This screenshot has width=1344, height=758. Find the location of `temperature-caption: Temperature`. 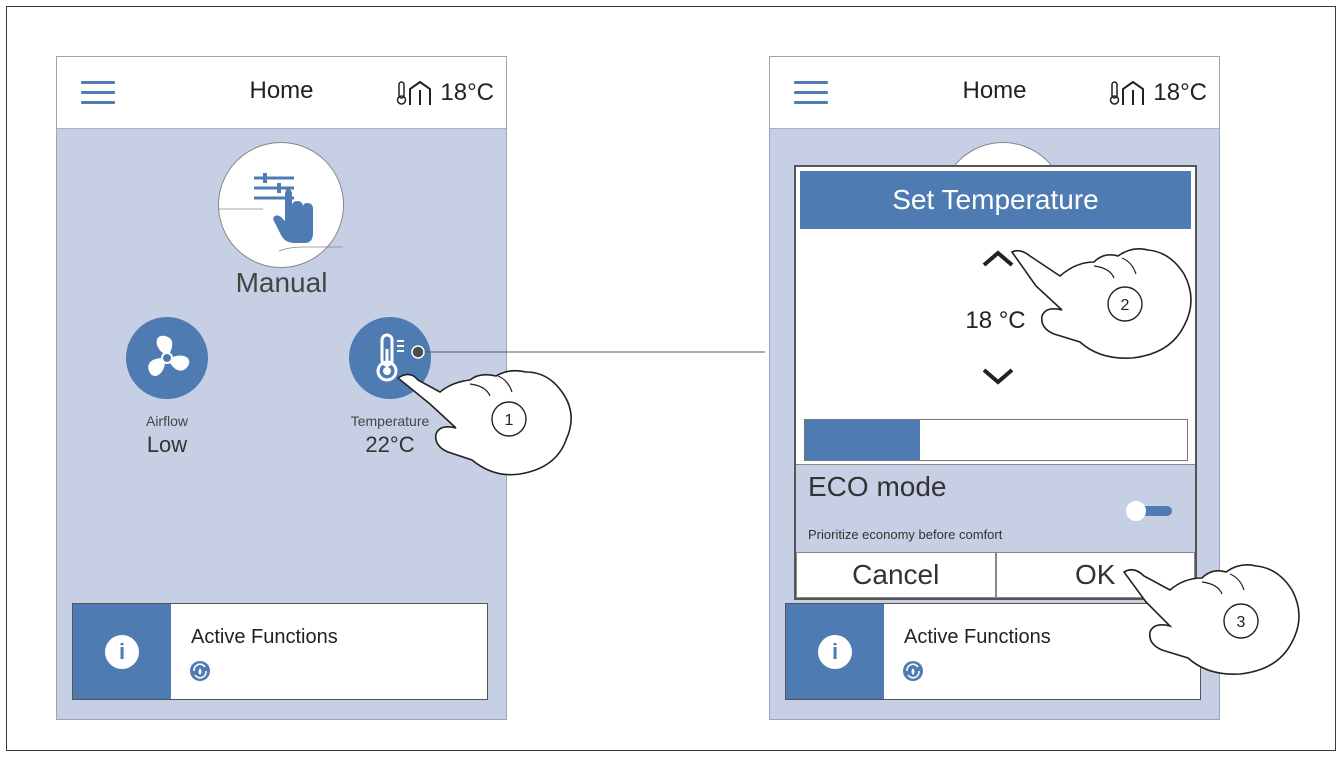

temperature-caption: Temperature is located at coordinates (390, 421).